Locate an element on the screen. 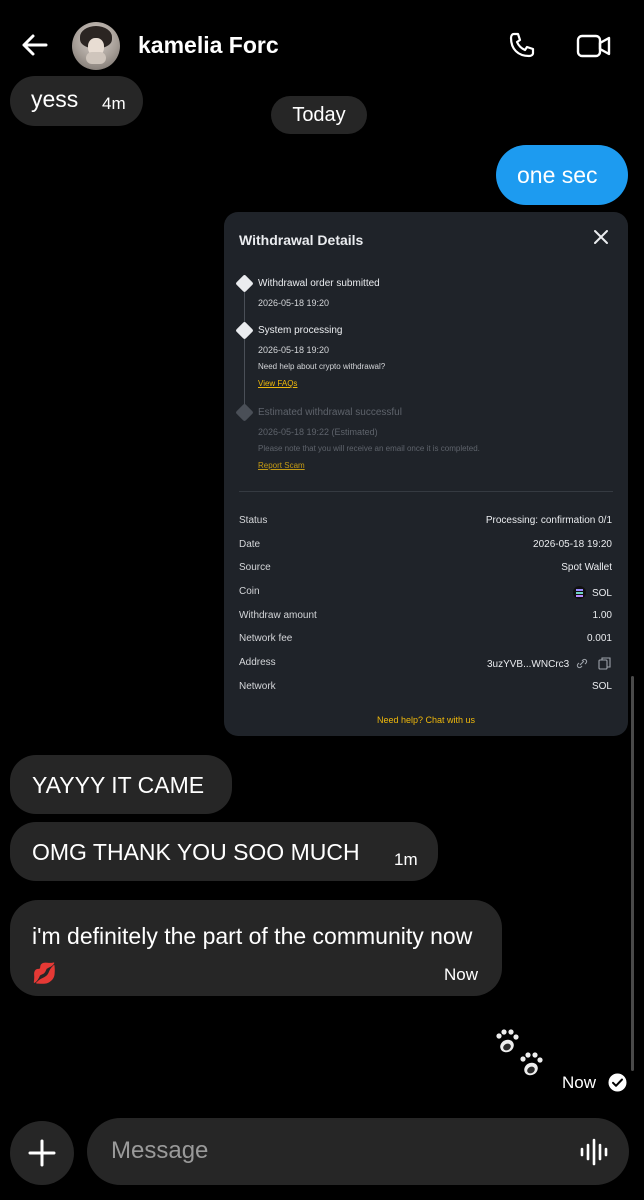  address-value: 3uzYVB...WNCrc3 is located at coordinates (549, 663).